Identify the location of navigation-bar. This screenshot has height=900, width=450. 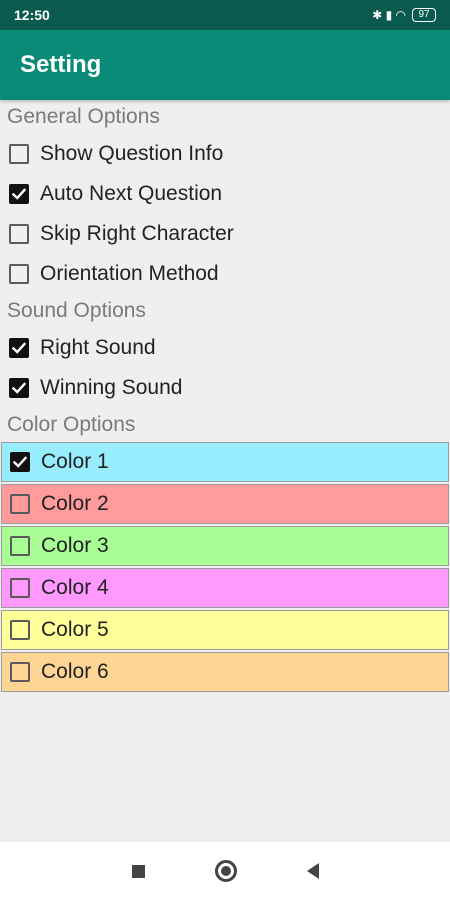
(225, 871).